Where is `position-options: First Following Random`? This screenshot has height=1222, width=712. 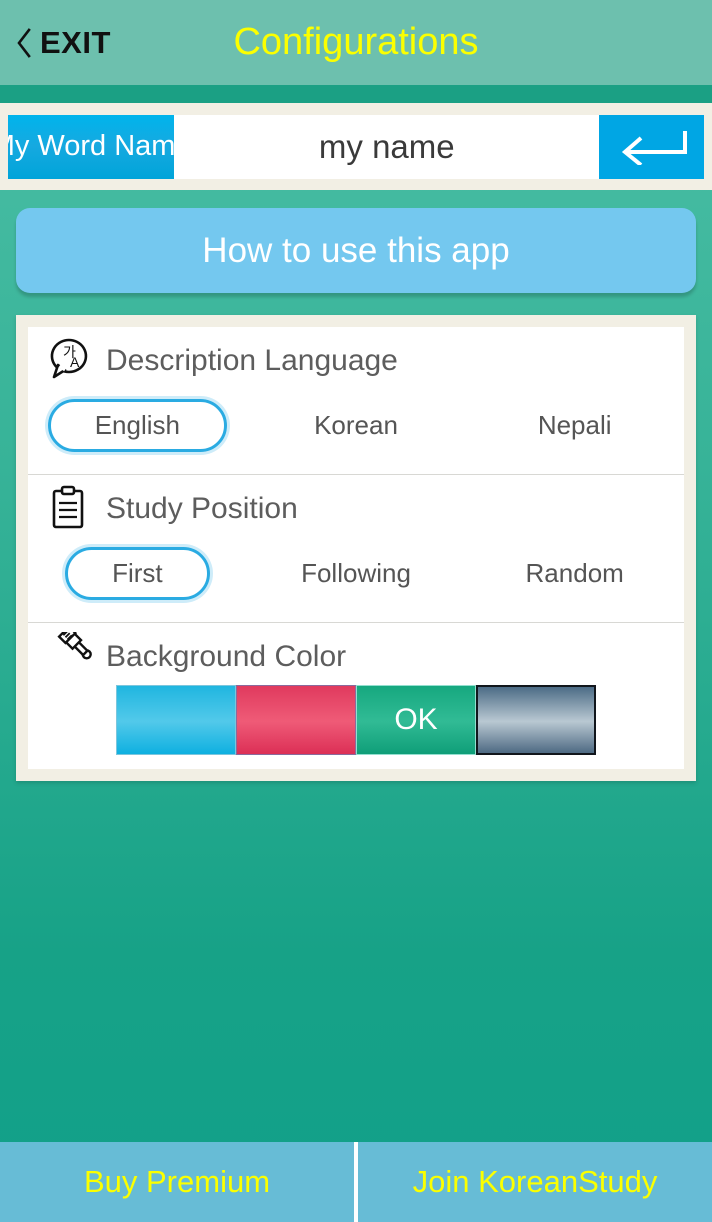 position-options: First Following Random is located at coordinates (356, 570).